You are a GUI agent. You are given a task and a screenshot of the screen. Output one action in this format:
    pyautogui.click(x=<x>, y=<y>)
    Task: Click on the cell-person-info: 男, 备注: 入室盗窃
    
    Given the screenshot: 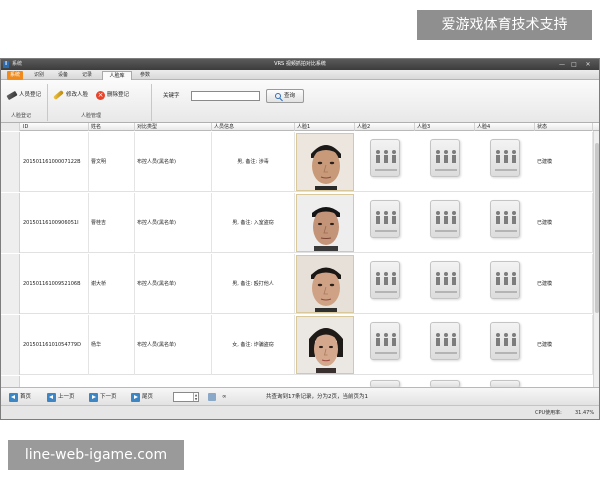 What is the action you would take?
    pyautogui.click(x=253, y=223)
    